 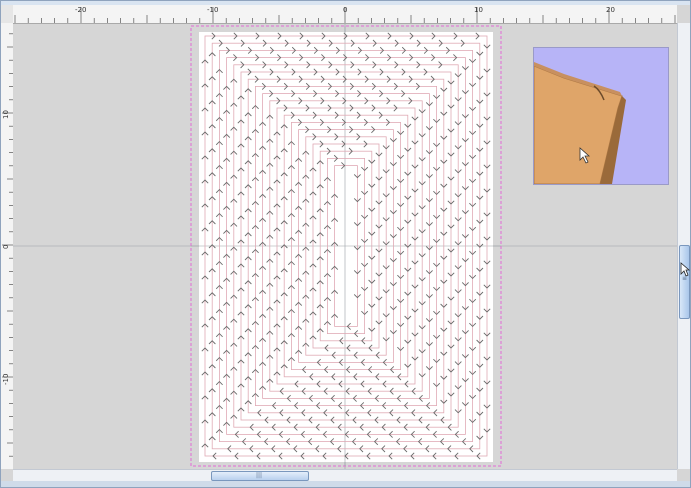 What do you see at coordinates (684, 282) in the screenshot?
I see `vertical-scroll-thumb: ≡` at bounding box center [684, 282].